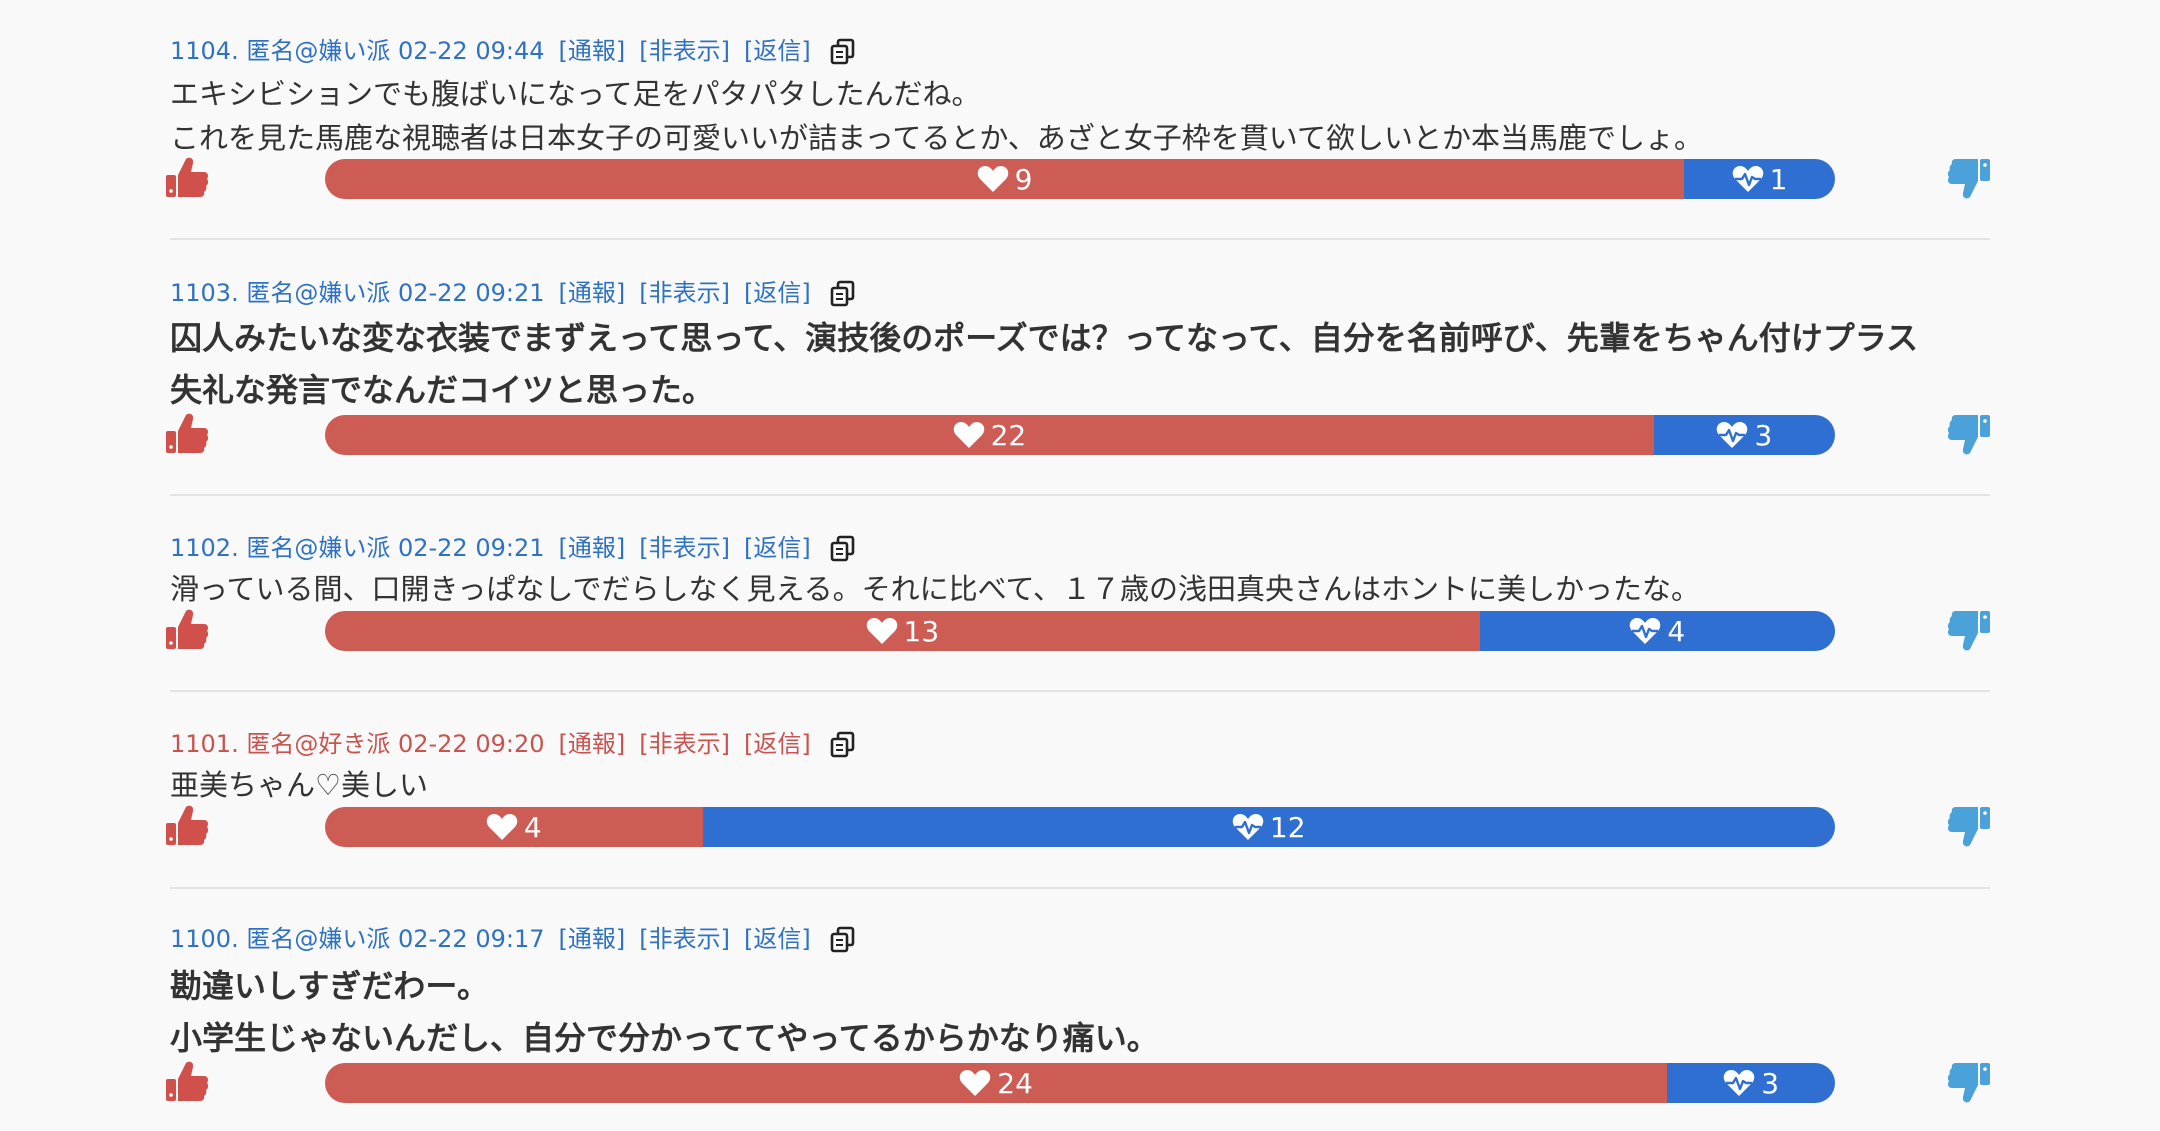  Describe the element at coordinates (1090, 785) in the screenshot. I see `post-body: 亜美ちゃん♡美しい` at that location.